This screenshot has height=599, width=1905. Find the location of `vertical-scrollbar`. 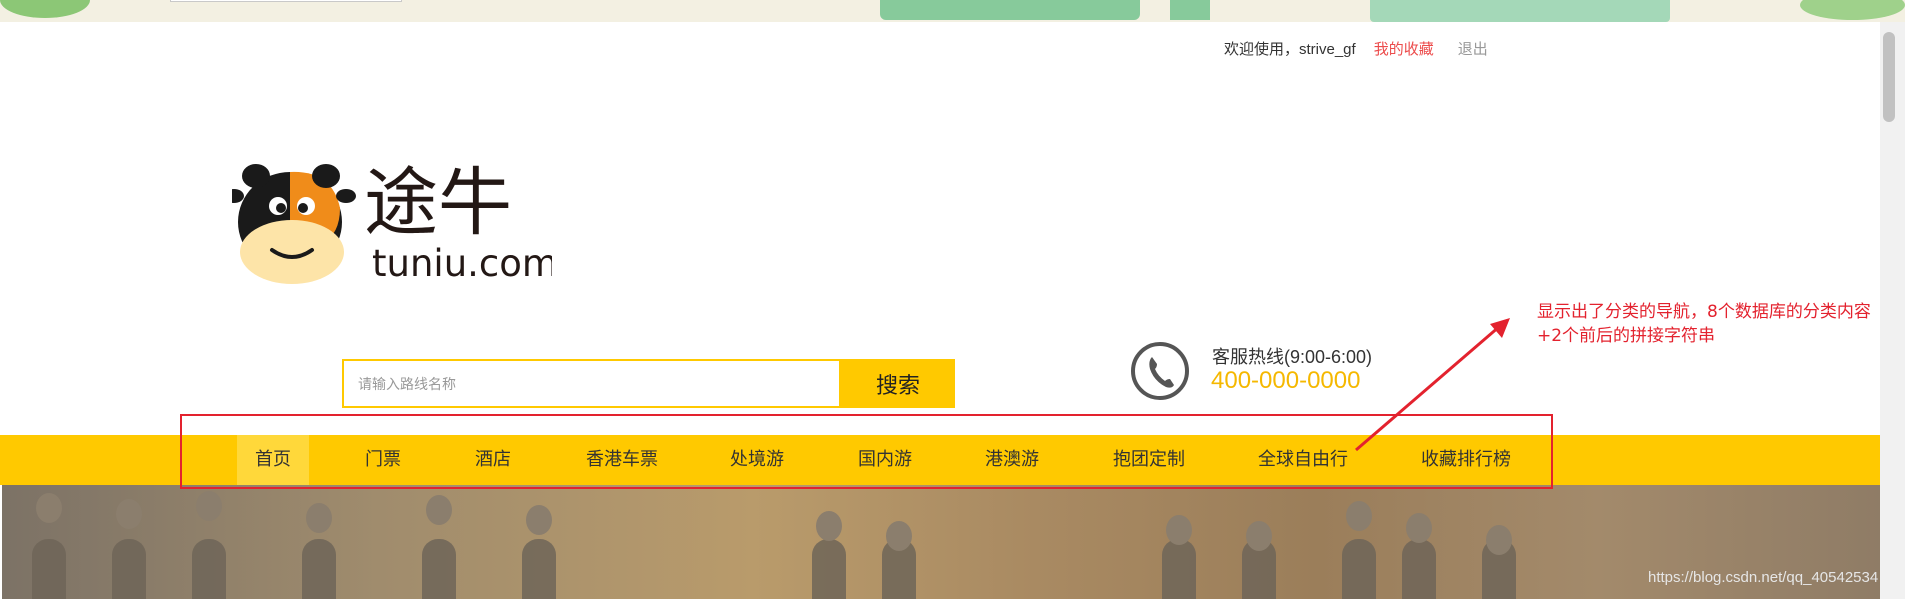

vertical-scrollbar is located at coordinates (1892, 310).